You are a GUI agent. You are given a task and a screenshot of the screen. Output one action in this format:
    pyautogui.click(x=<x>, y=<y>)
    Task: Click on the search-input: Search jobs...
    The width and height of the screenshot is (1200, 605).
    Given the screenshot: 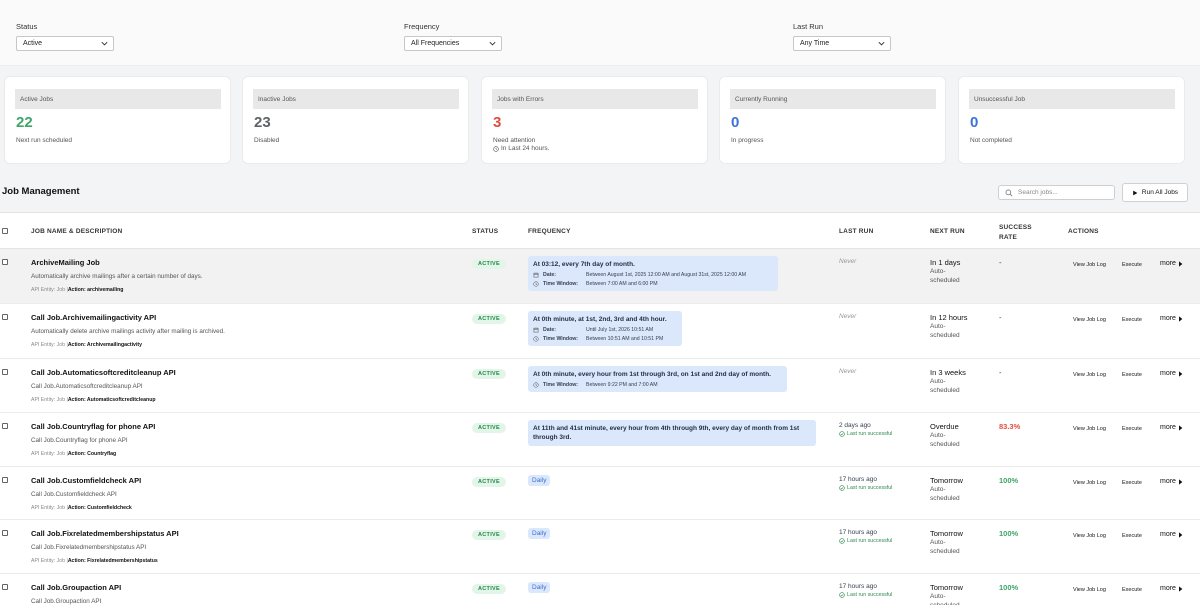 What is the action you would take?
    pyautogui.click(x=1056, y=192)
    